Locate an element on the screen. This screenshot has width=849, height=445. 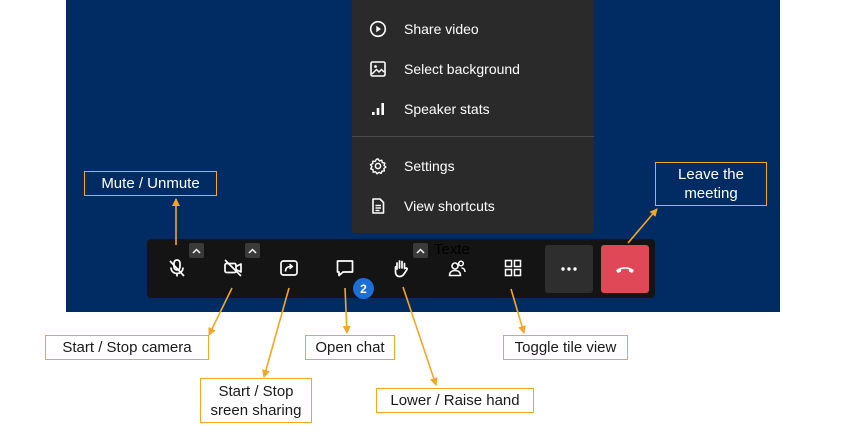
video-options-caret is located at coordinates (252, 250).